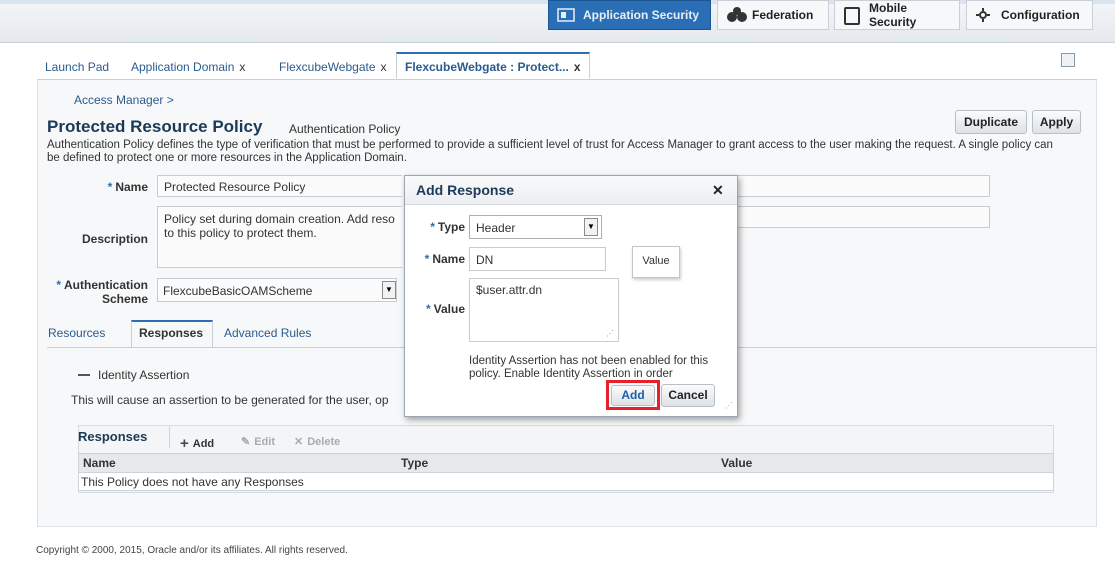  What do you see at coordinates (246, 442) in the screenshot?
I see `pencil-icon: ✎` at bounding box center [246, 442].